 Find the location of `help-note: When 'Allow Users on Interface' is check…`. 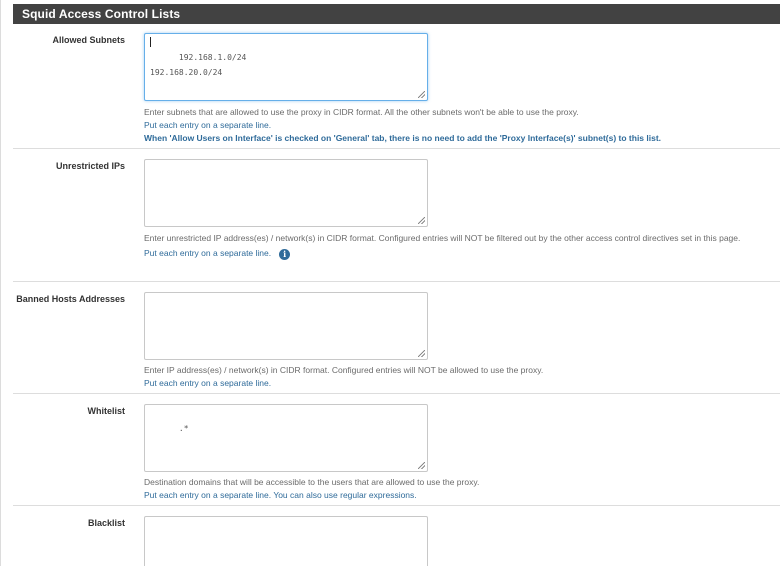

help-note: When 'Allow Users on Interface' is check… is located at coordinates (403, 138).